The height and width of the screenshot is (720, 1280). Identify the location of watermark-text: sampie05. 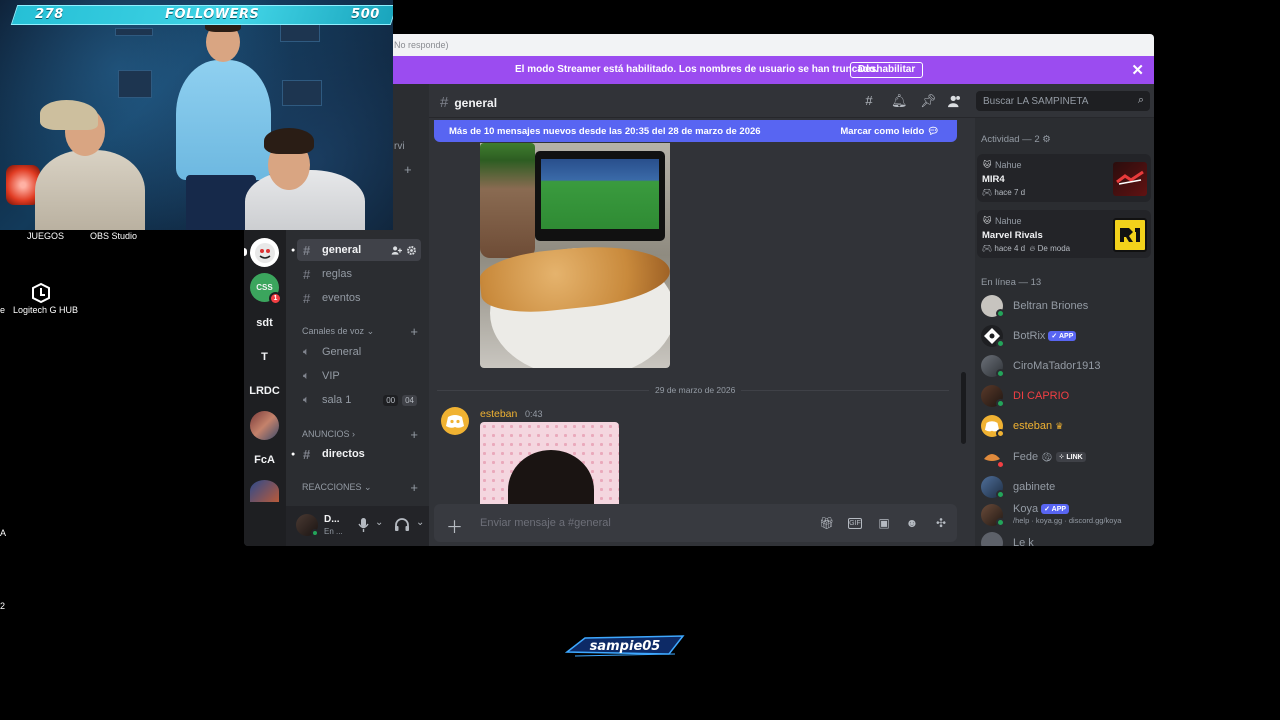
(625, 646).